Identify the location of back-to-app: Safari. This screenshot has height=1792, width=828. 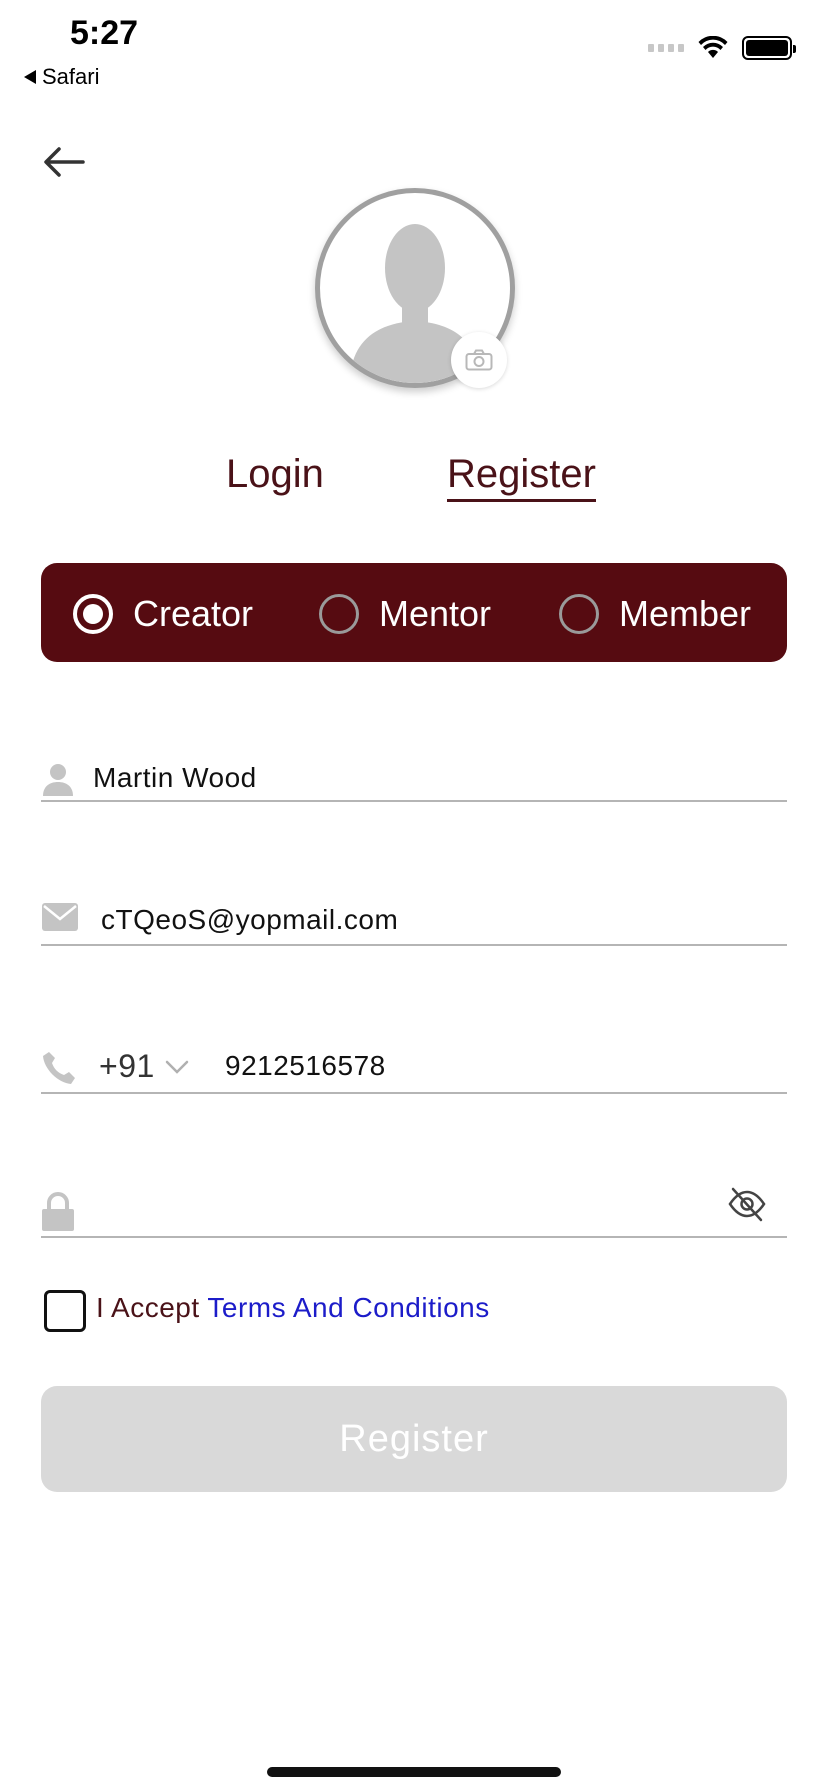
(61, 77).